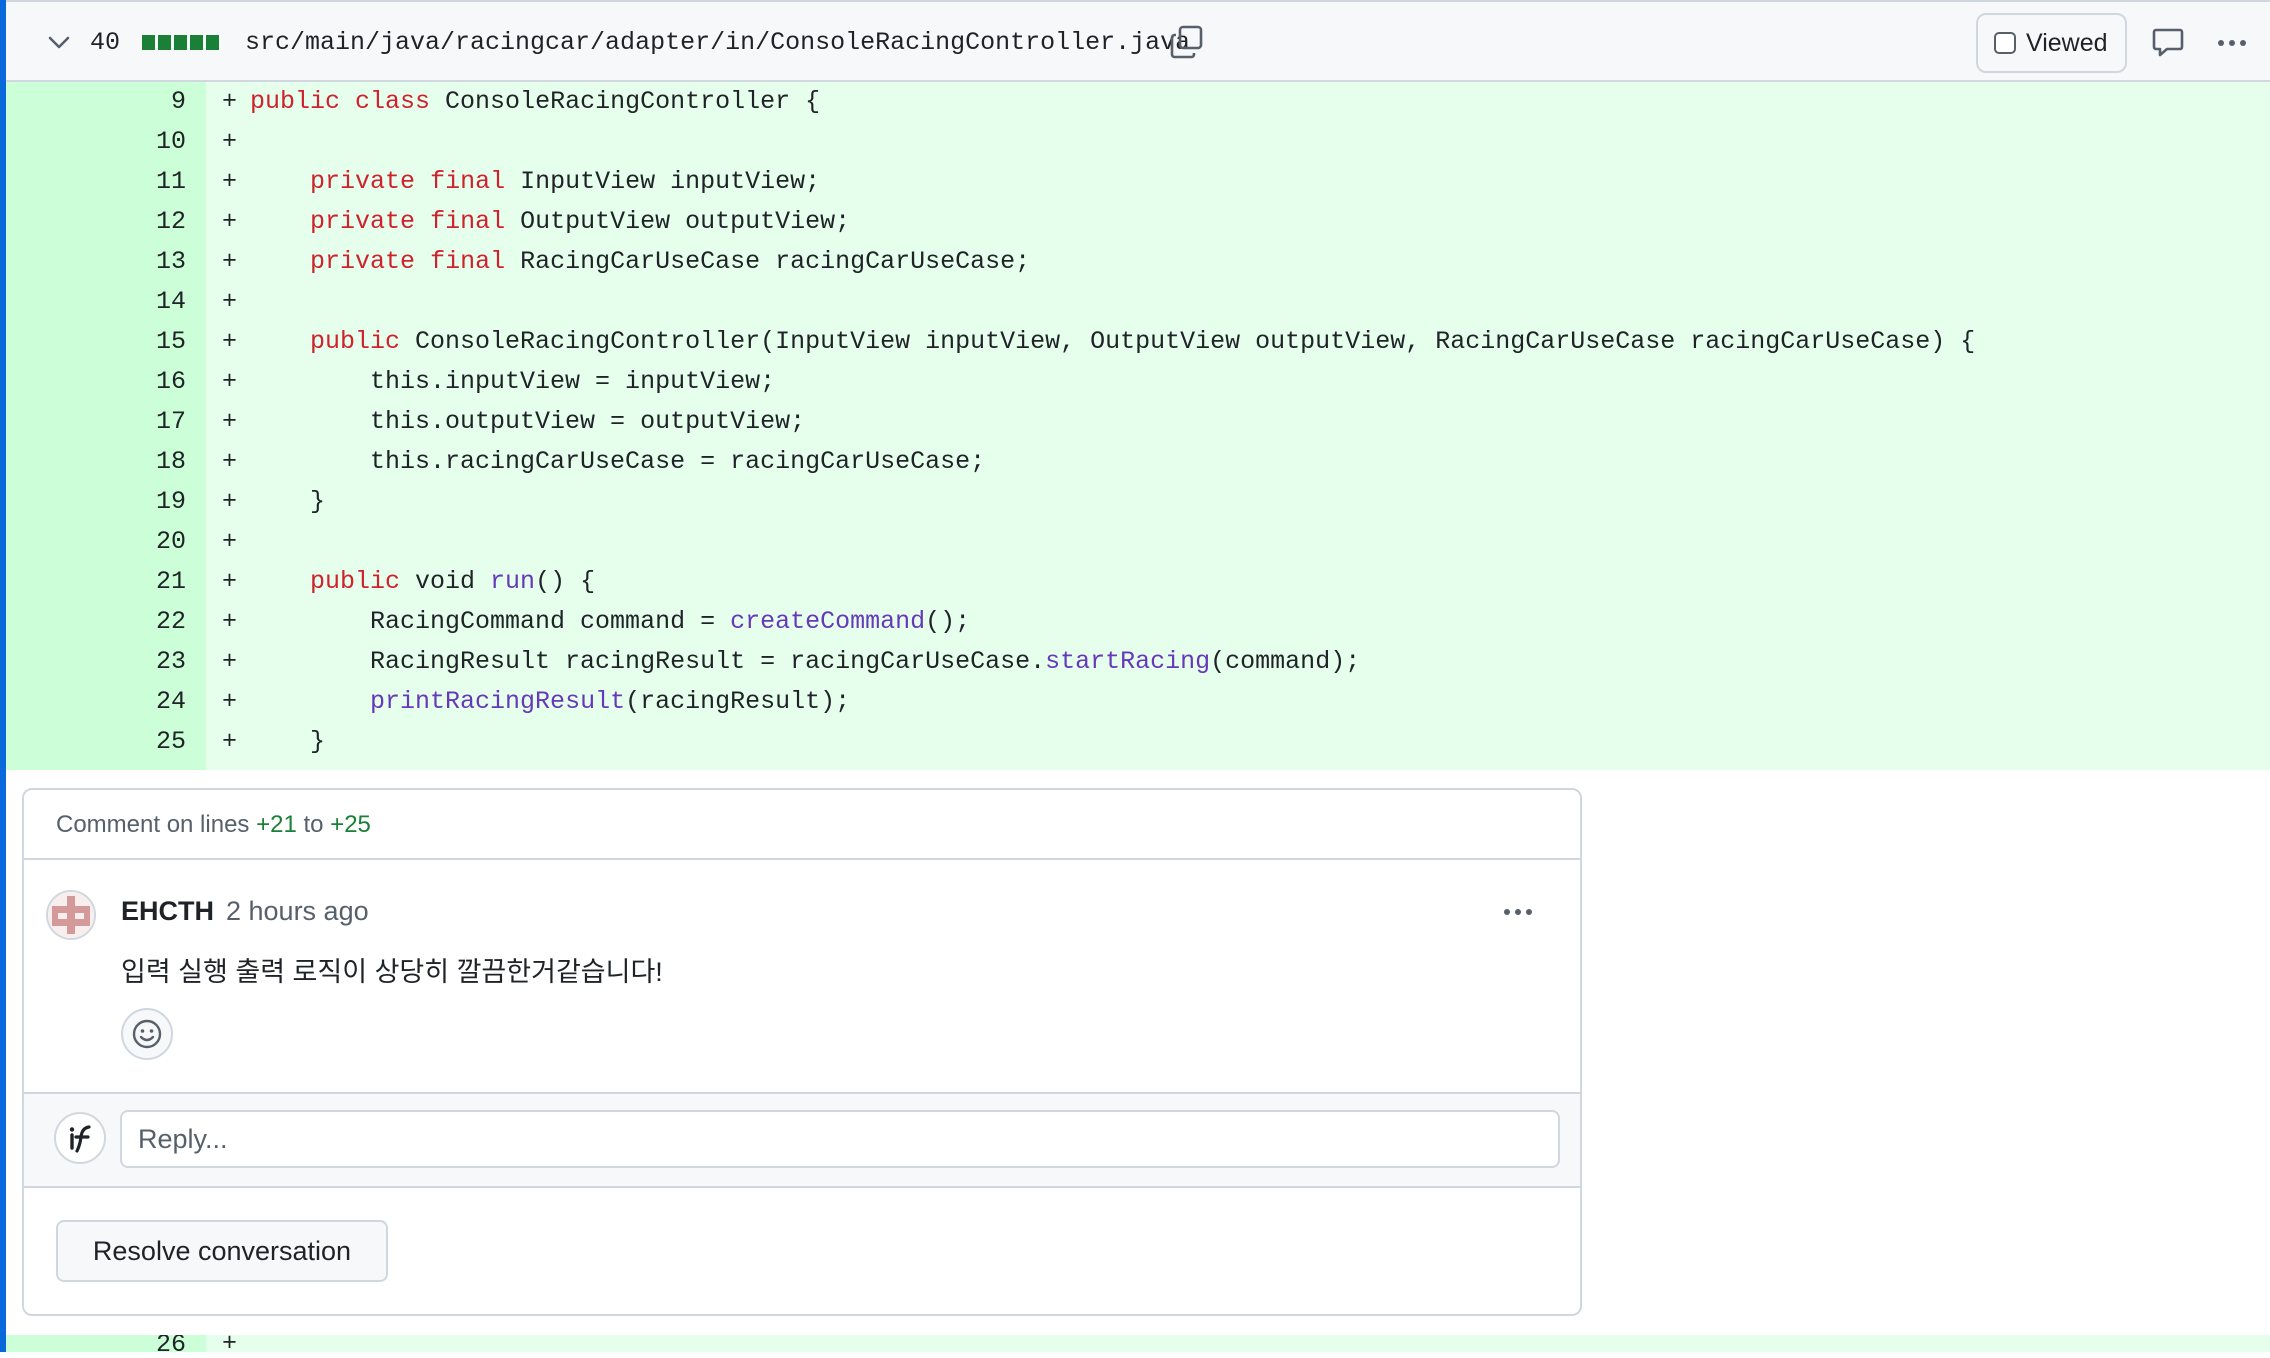 This screenshot has width=2270, height=1358. I want to click on line-number: 15, so click(96, 342).